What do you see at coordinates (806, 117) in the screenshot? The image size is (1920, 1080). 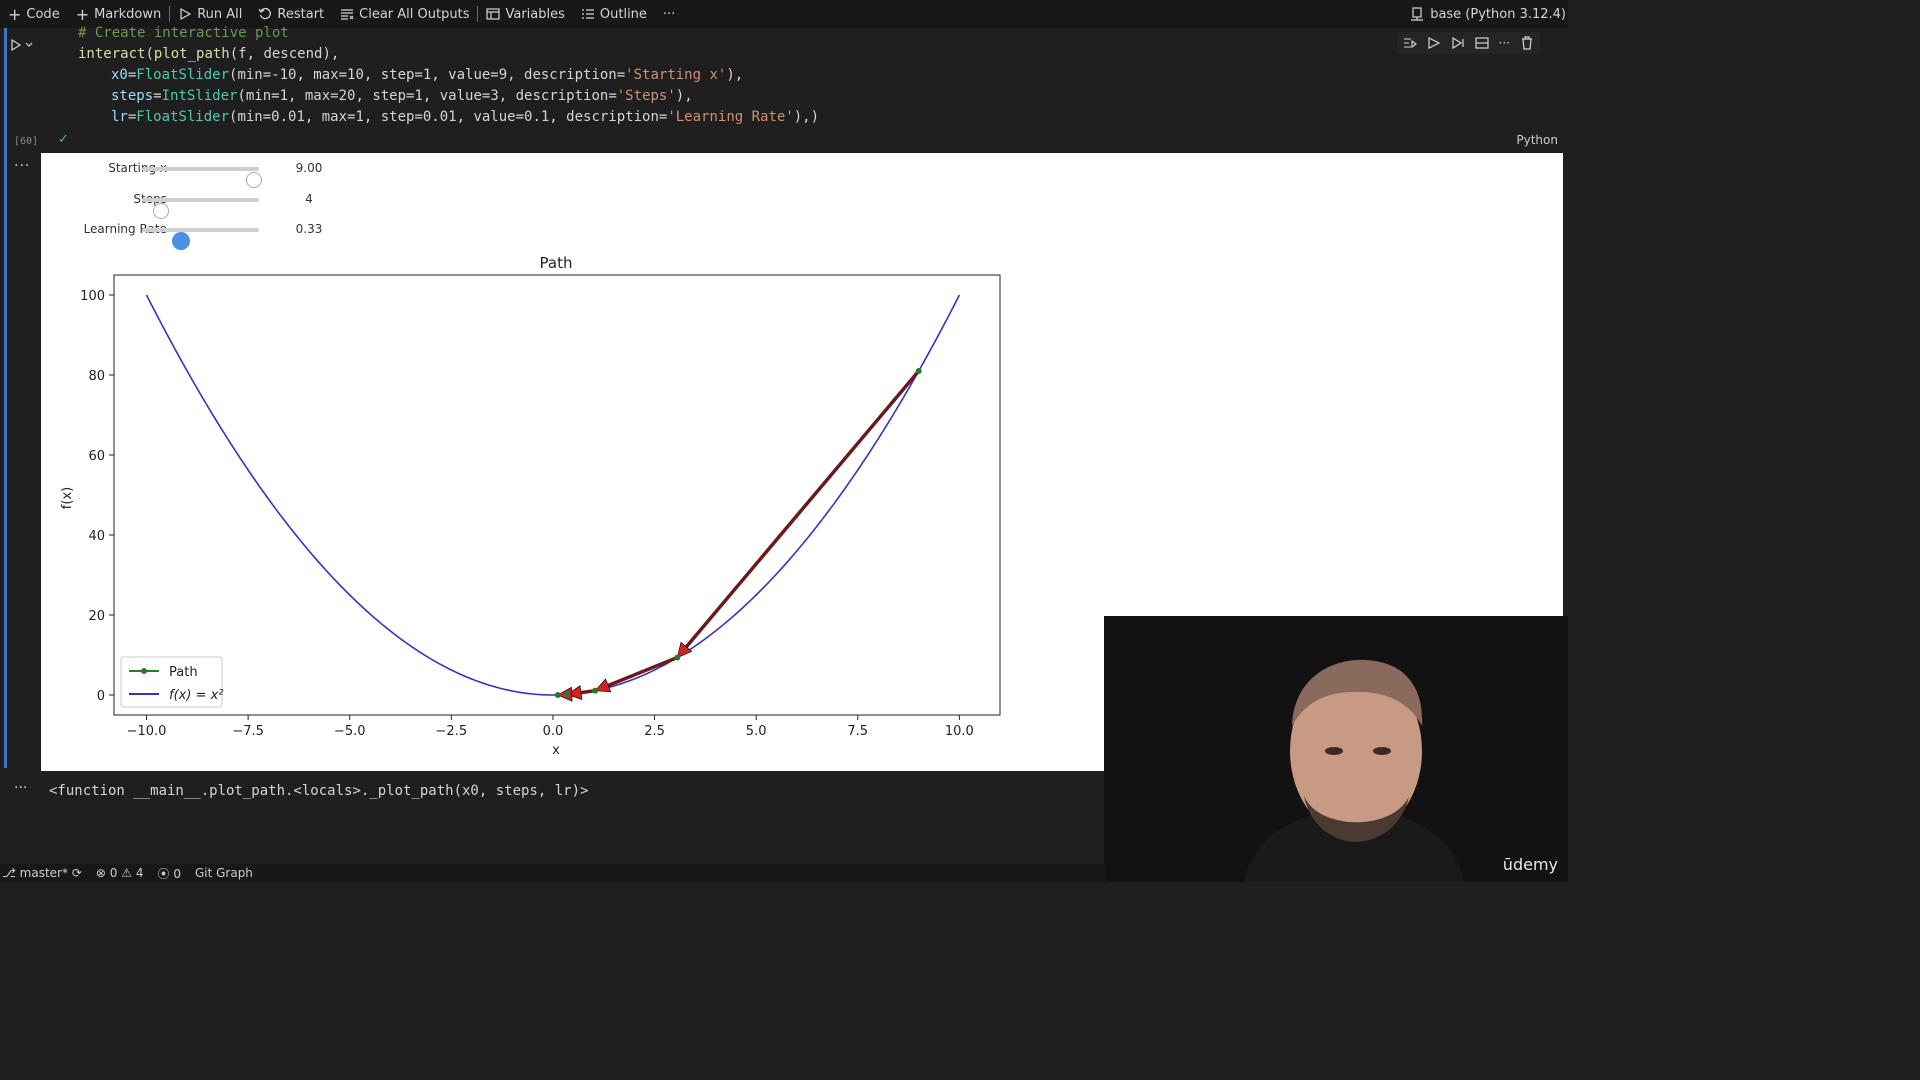 I see `code-token: ),)` at bounding box center [806, 117].